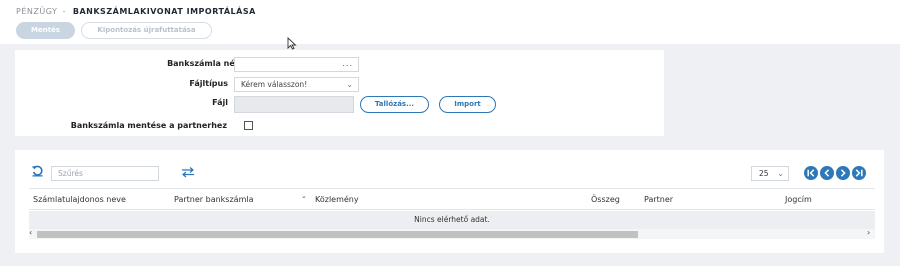  I want to click on last-page-icon, so click(859, 173).